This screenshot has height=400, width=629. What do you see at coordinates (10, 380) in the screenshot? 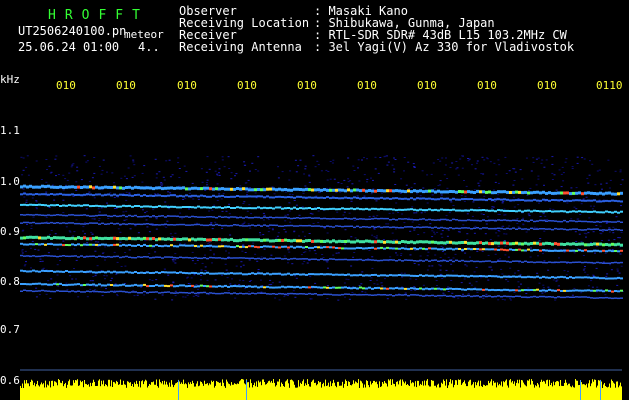
I see `y-tick-label: 0.6` at bounding box center [10, 380].